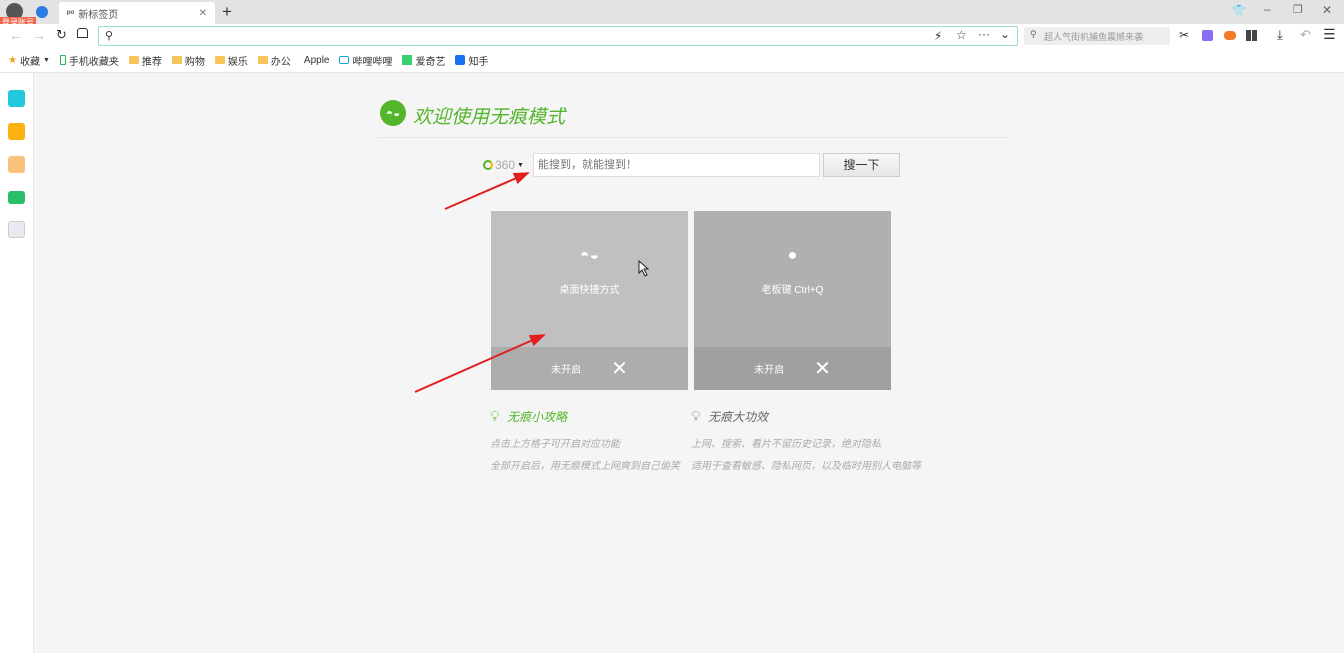 The width and height of the screenshot is (1344, 653). Describe the element at coordinates (532, 282) in the screenshot. I see `annotation-overlay` at that location.